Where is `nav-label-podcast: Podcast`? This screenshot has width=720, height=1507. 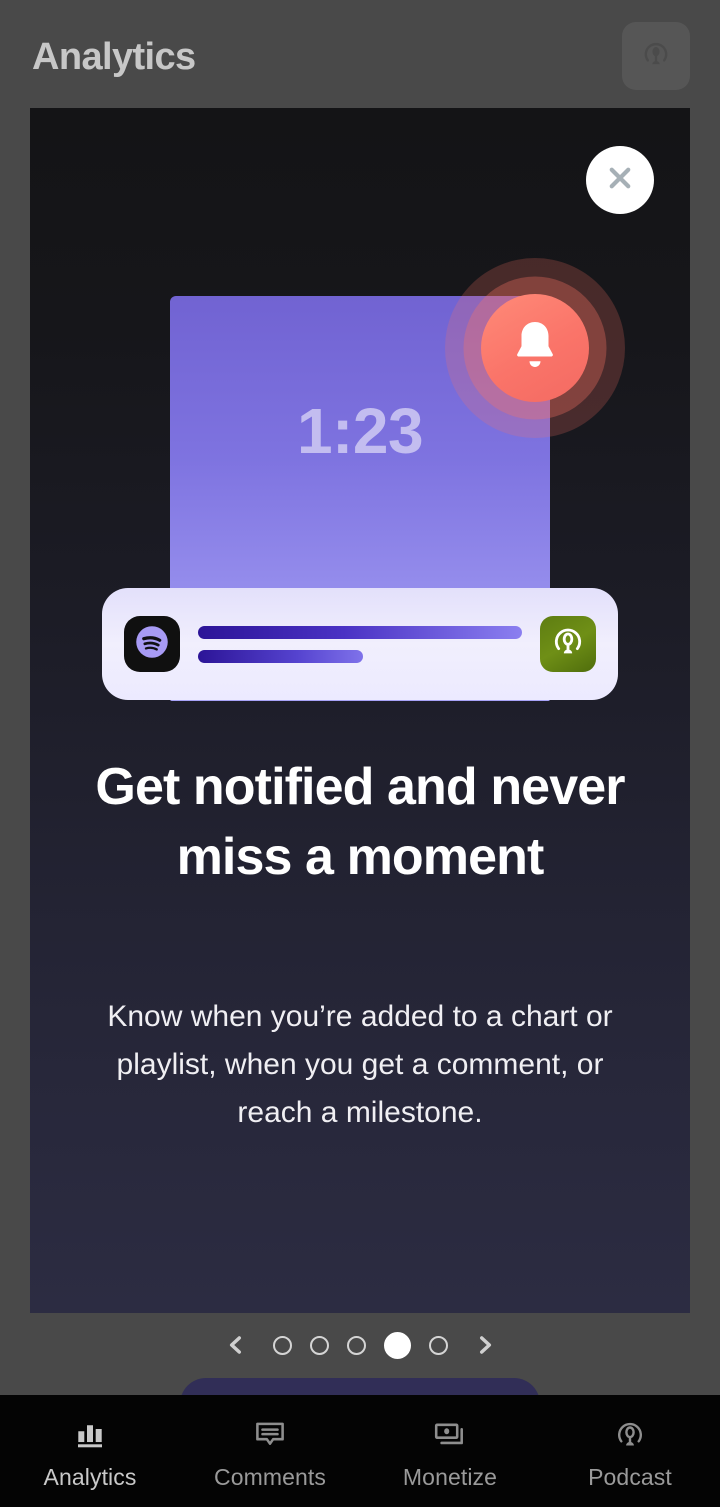 nav-label-podcast: Podcast is located at coordinates (630, 1477).